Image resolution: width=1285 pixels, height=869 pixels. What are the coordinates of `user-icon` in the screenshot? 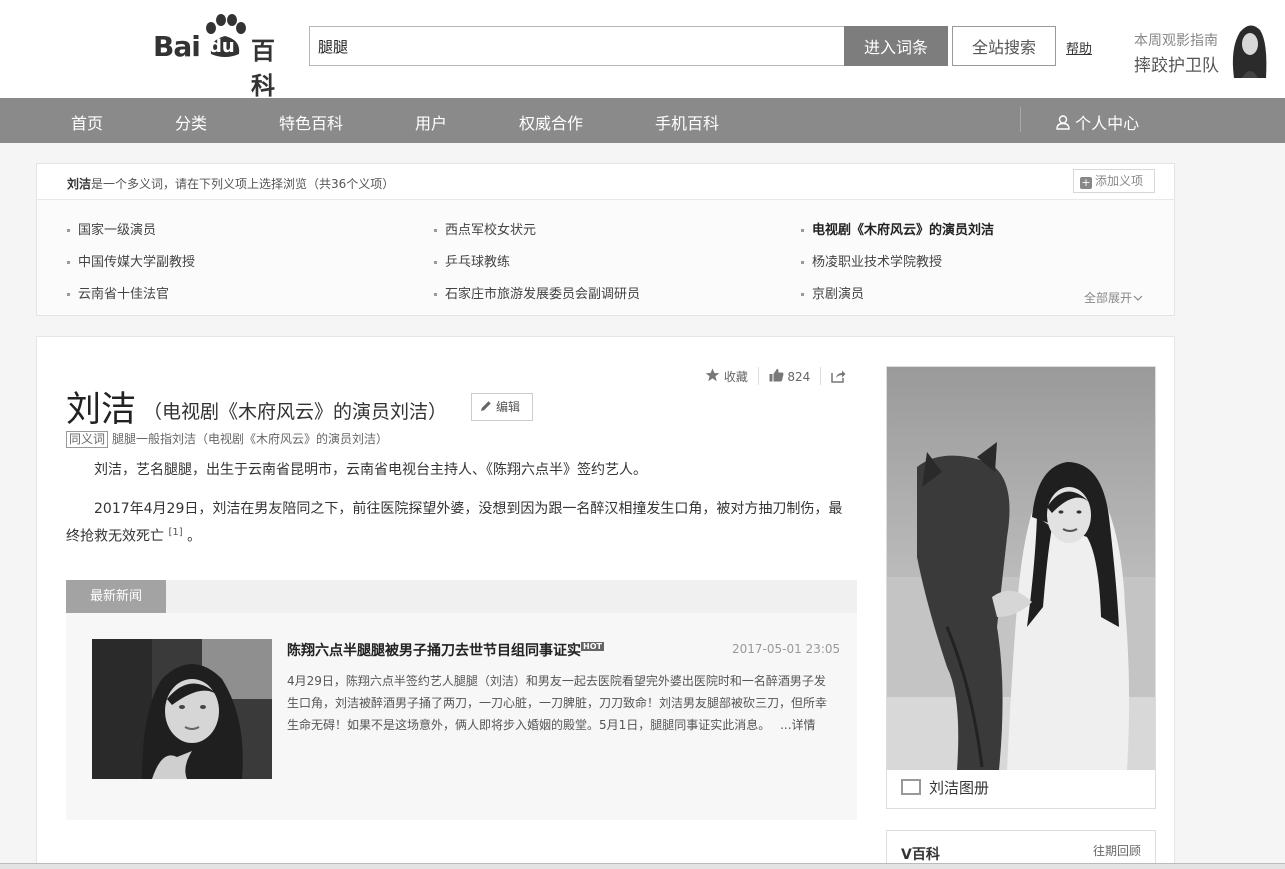 It's located at (1063, 122).